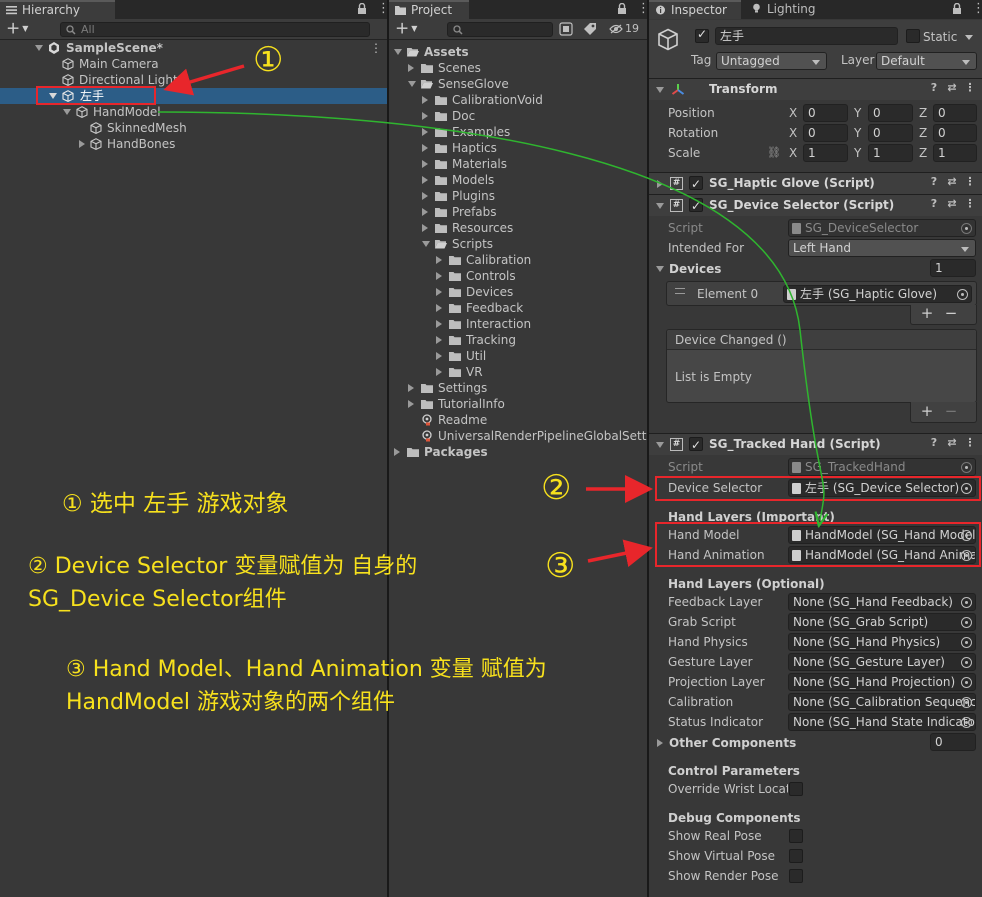  What do you see at coordinates (793, 133) in the screenshot?
I see `rotation-x-axis-label: X` at bounding box center [793, 133].